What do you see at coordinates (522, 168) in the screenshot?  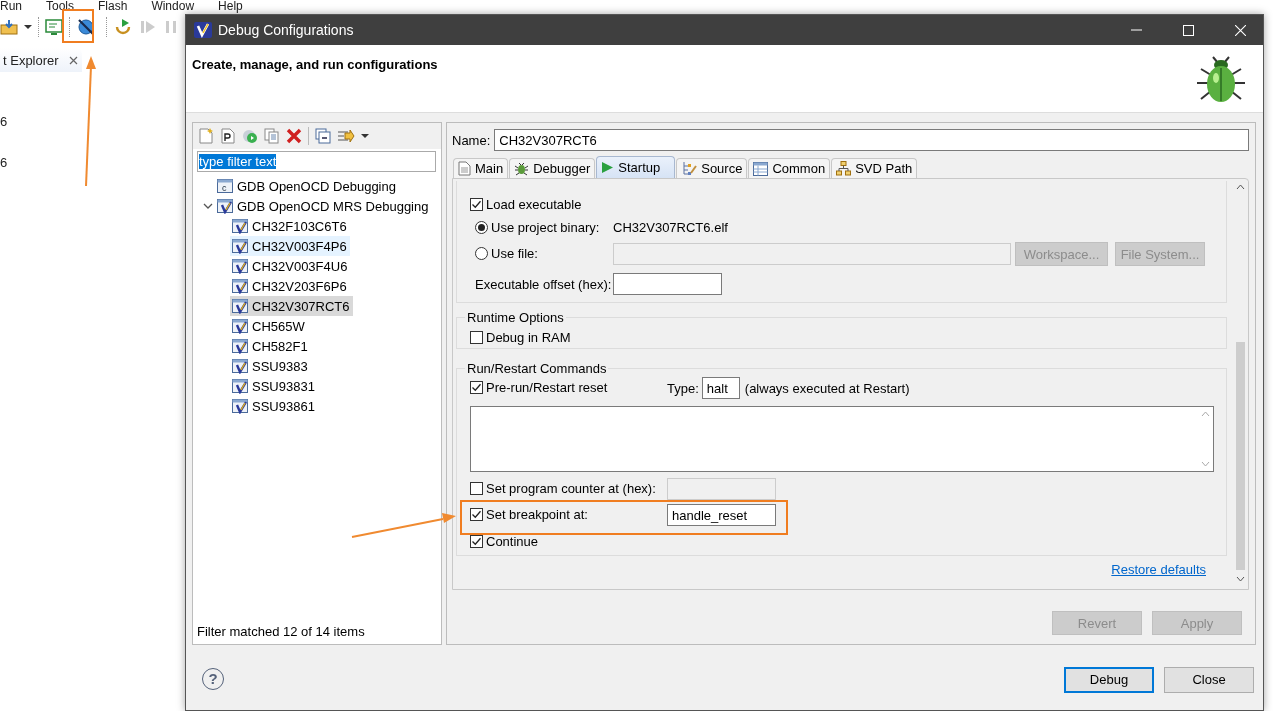 I see `bug-icon` at bounding box center [522, 168].